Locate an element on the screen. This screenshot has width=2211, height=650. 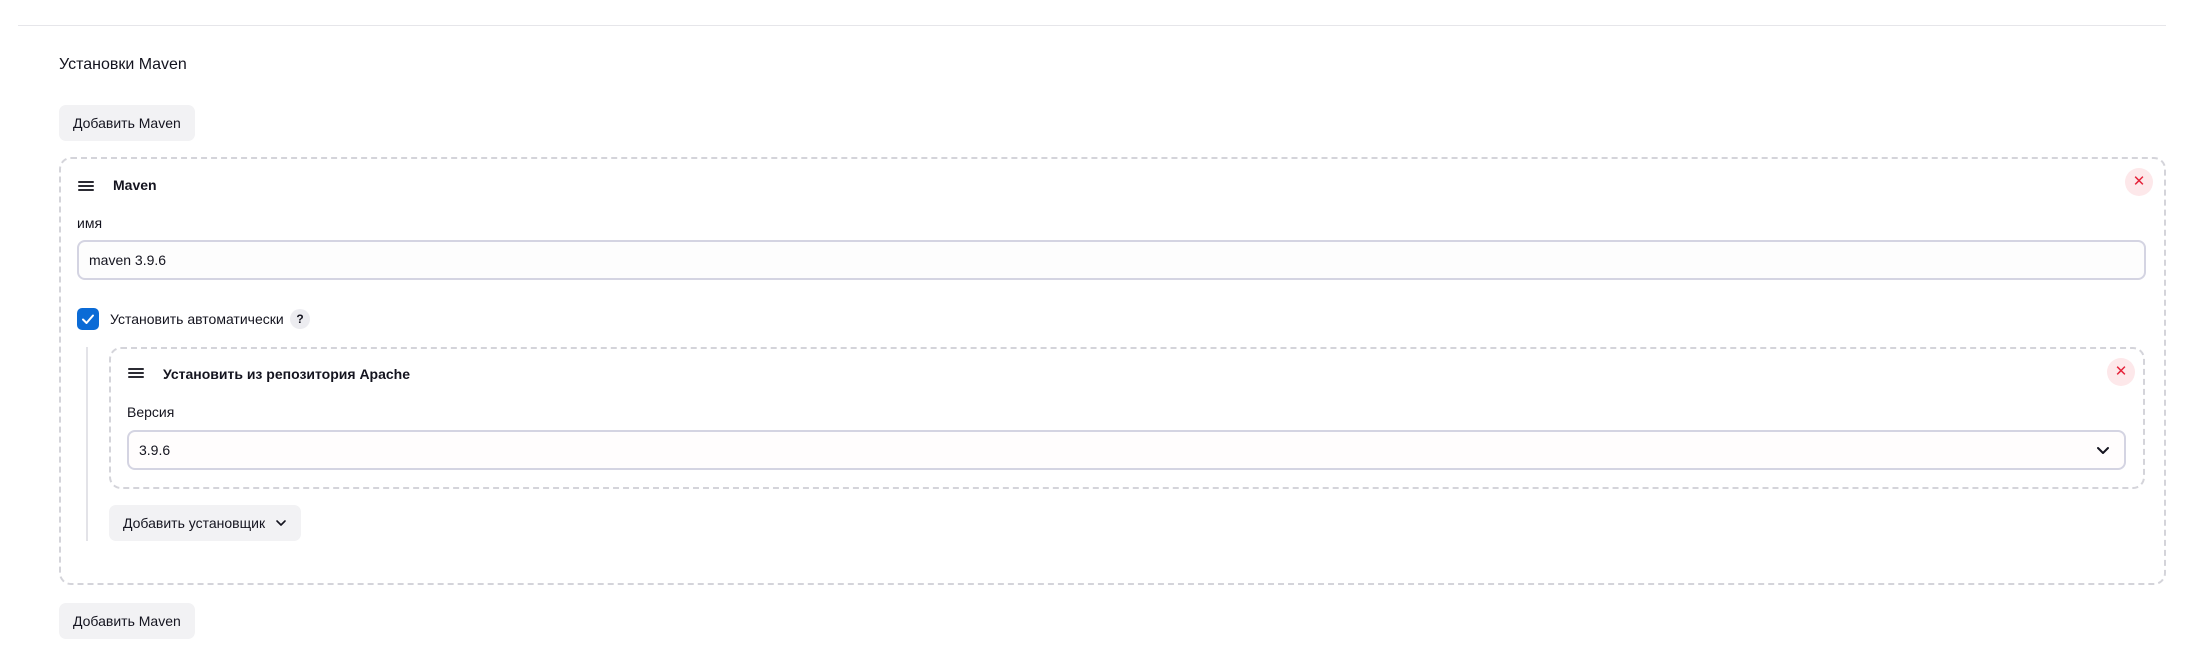
section-title: Установки Maven is located at coordinates (123, 64).